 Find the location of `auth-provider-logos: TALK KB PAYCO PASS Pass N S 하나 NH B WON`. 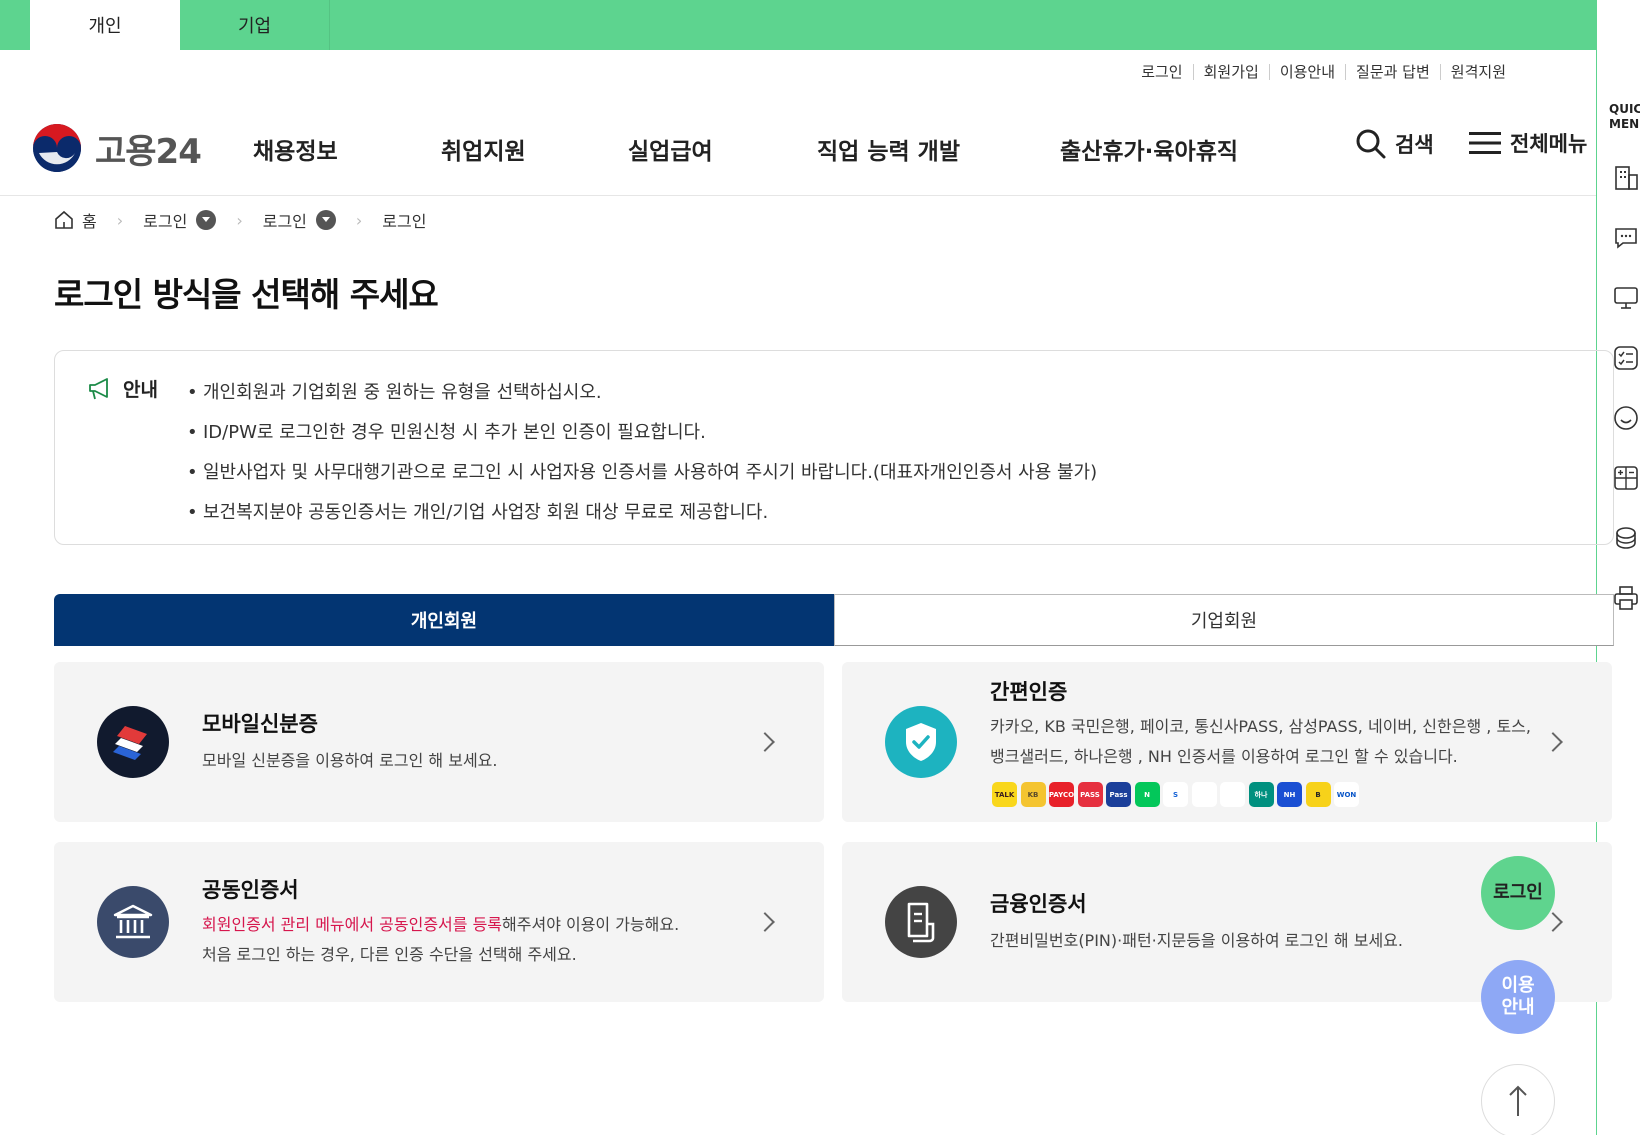

auth-provider-logos: TALK KB PAYCO PASS Pass N S 하나 NH B WON is located at coordinates (1177, 794).